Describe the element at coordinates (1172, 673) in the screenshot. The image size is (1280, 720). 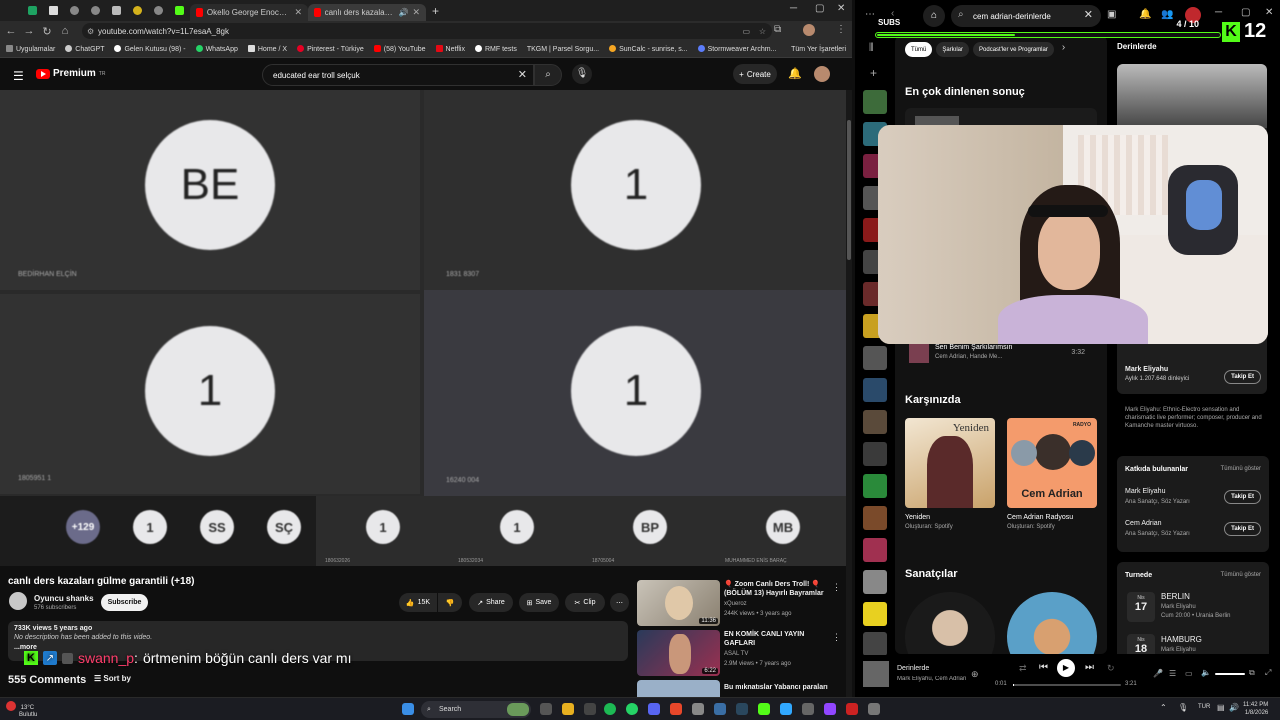
I see `queue-icon: ☰` at that location.